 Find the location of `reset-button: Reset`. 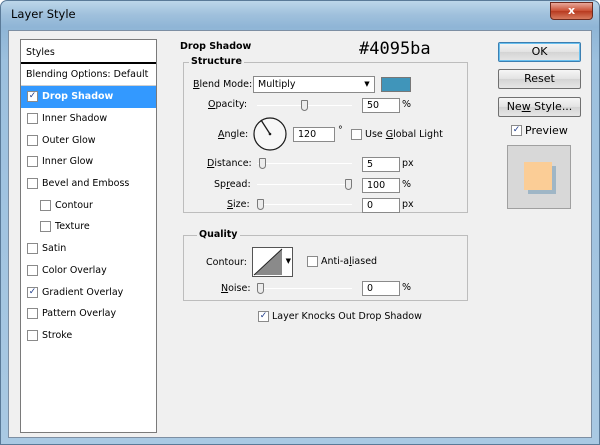

reset-button: Reset is located at coordinates (539, 79).